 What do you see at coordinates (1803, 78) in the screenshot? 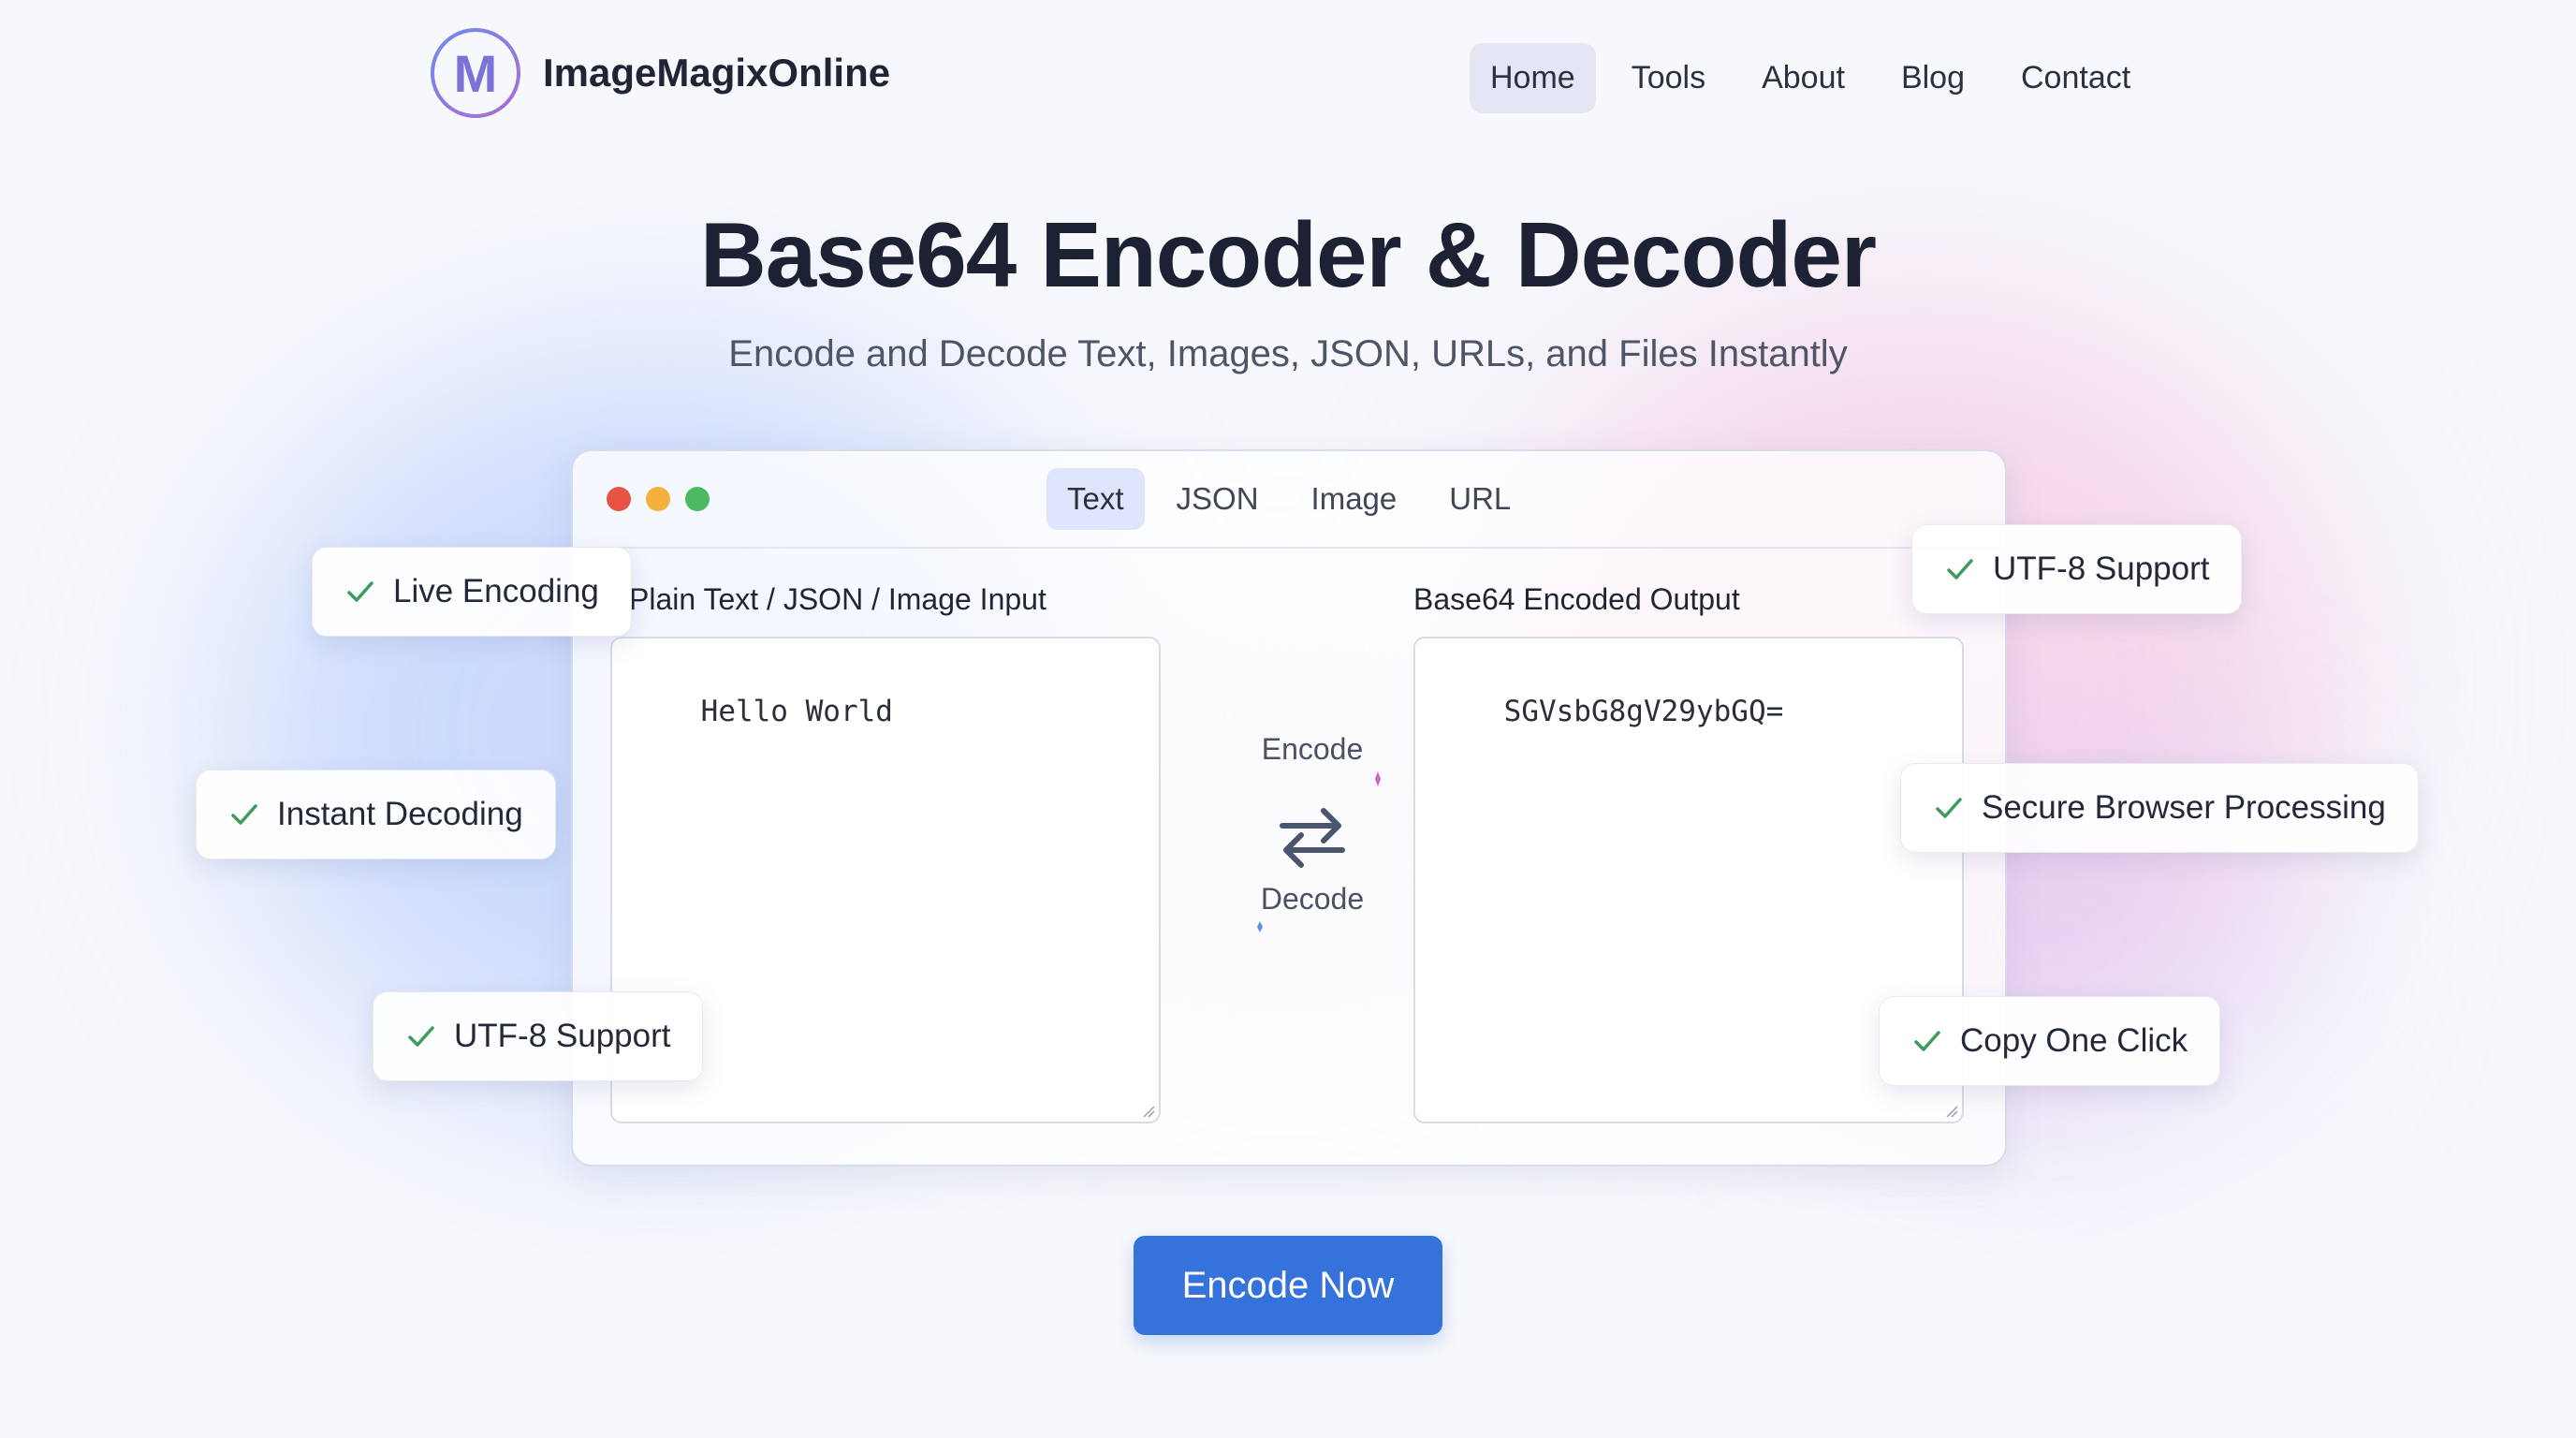
I see `nav-item-about: About` at bounding box center [1803, 78].